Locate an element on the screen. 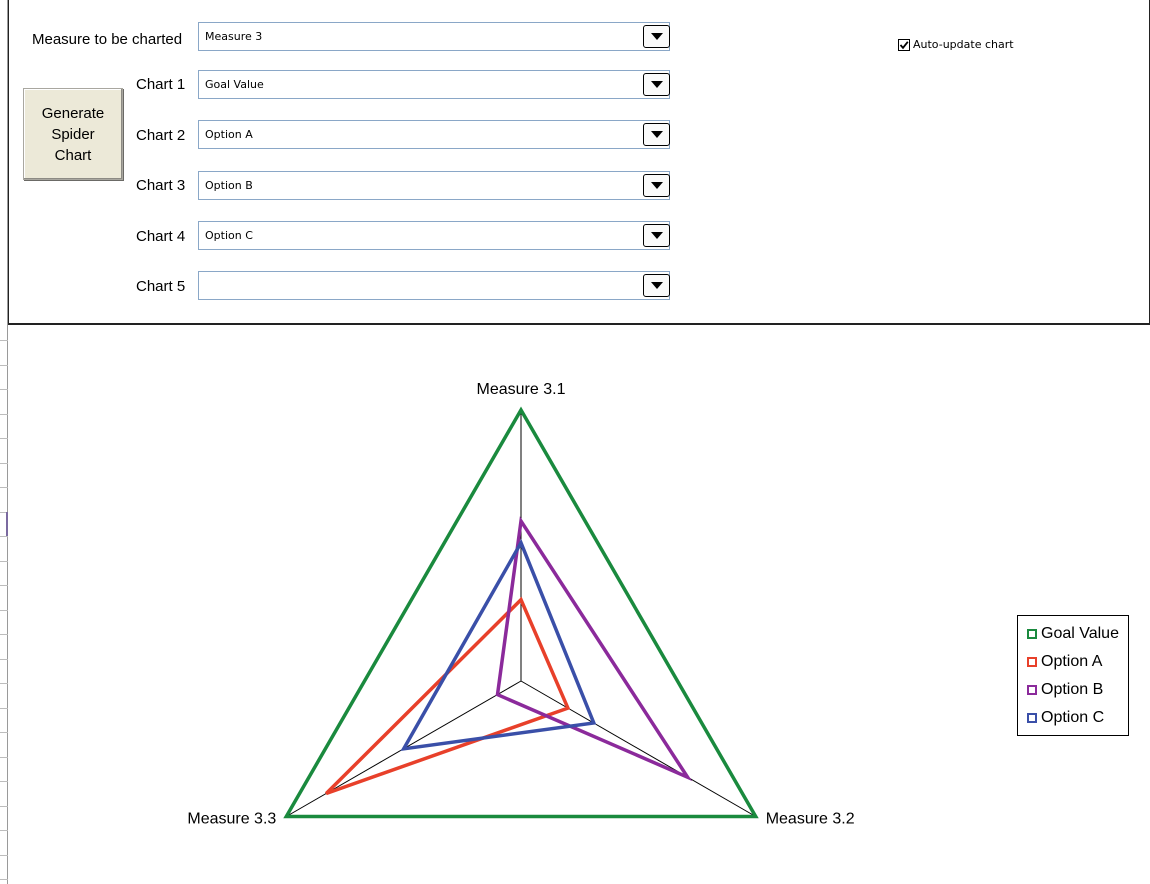  axis-label: Measure 3.1 is located at coordinates (521, 389).